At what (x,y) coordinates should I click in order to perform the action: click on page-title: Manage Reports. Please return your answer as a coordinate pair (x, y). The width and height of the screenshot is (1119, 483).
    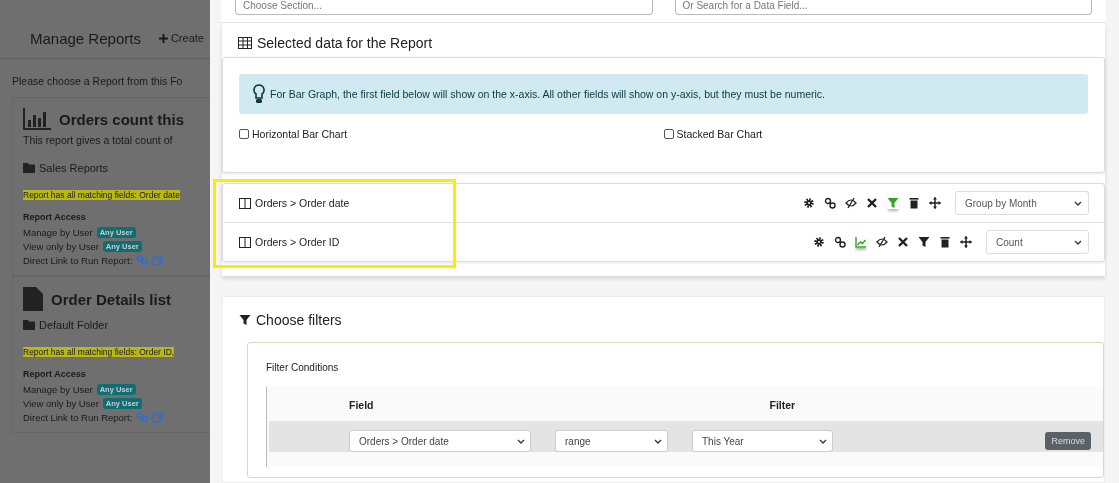
    Looking at the image, I should click on (85, 38).